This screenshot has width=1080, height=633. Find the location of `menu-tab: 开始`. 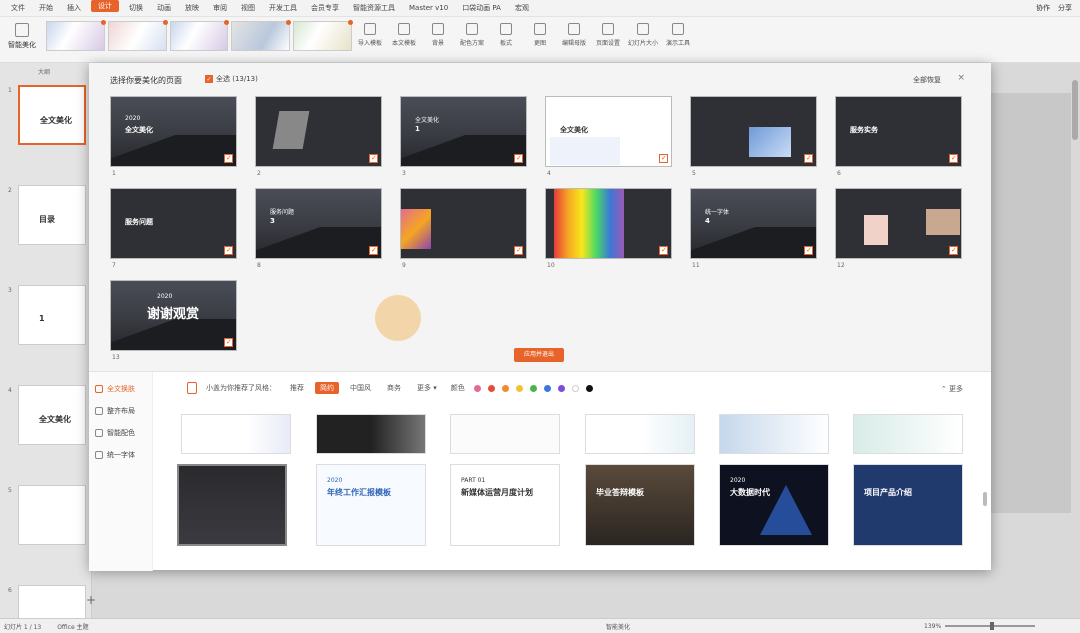

menu-tab: 开始 is located at coordinates (46, 8).